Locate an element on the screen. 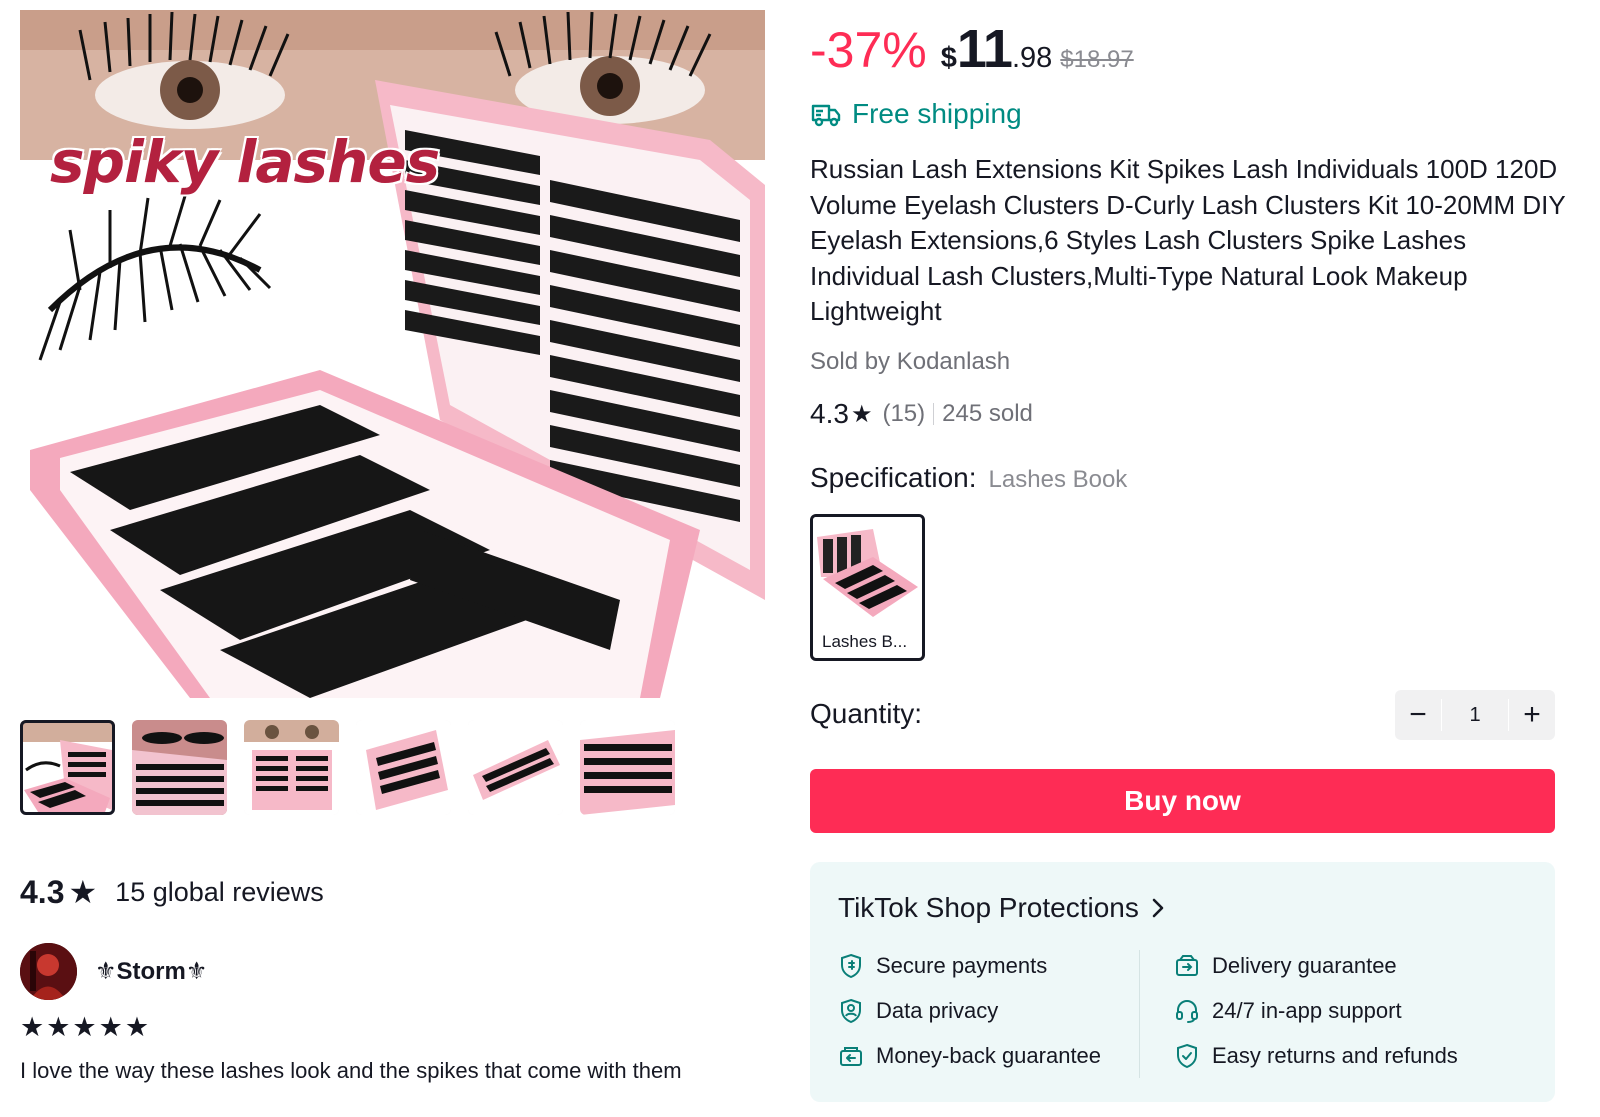 The image size is (1600, 1117). protection-item: Delivery guarantee is located at coordinates (1285, 966).